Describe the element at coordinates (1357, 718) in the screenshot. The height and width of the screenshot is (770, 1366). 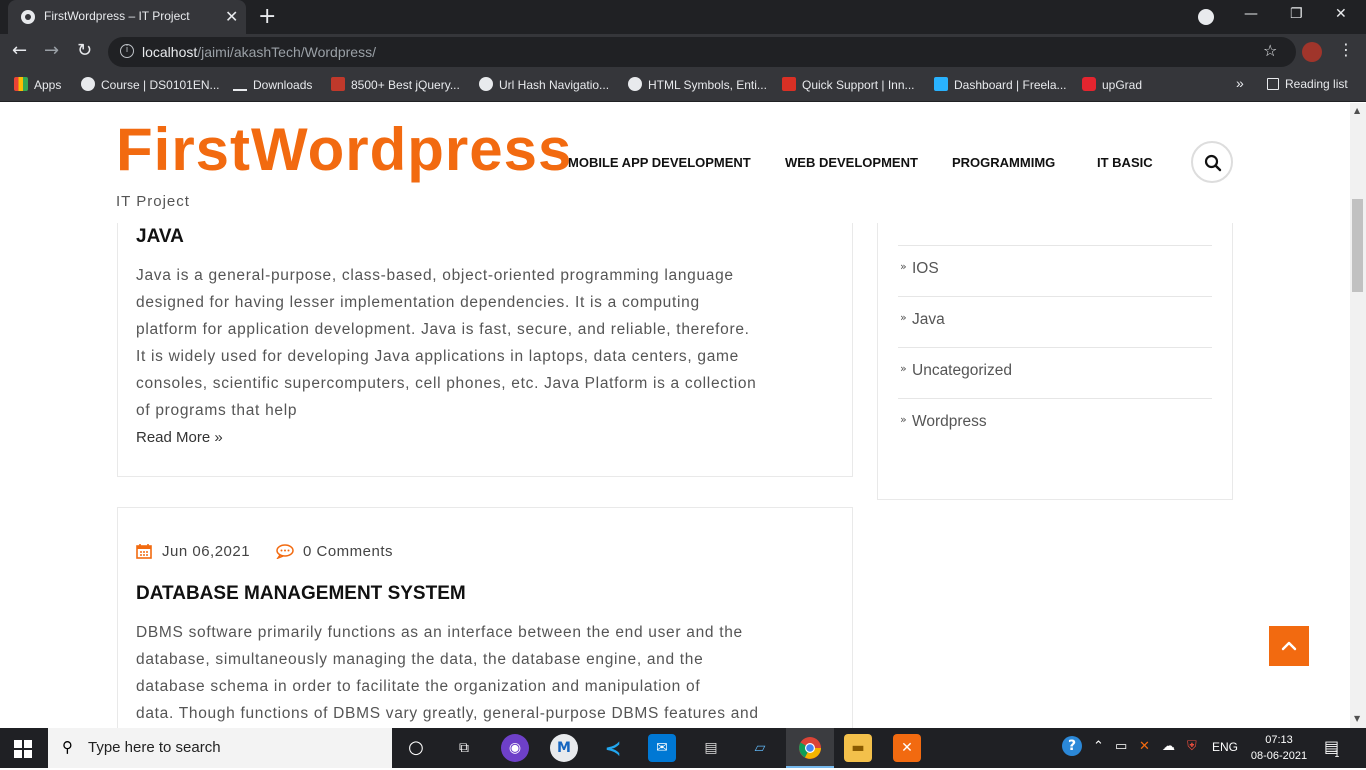
I see `scroll-down-arrow-icon: ▼` at that location.